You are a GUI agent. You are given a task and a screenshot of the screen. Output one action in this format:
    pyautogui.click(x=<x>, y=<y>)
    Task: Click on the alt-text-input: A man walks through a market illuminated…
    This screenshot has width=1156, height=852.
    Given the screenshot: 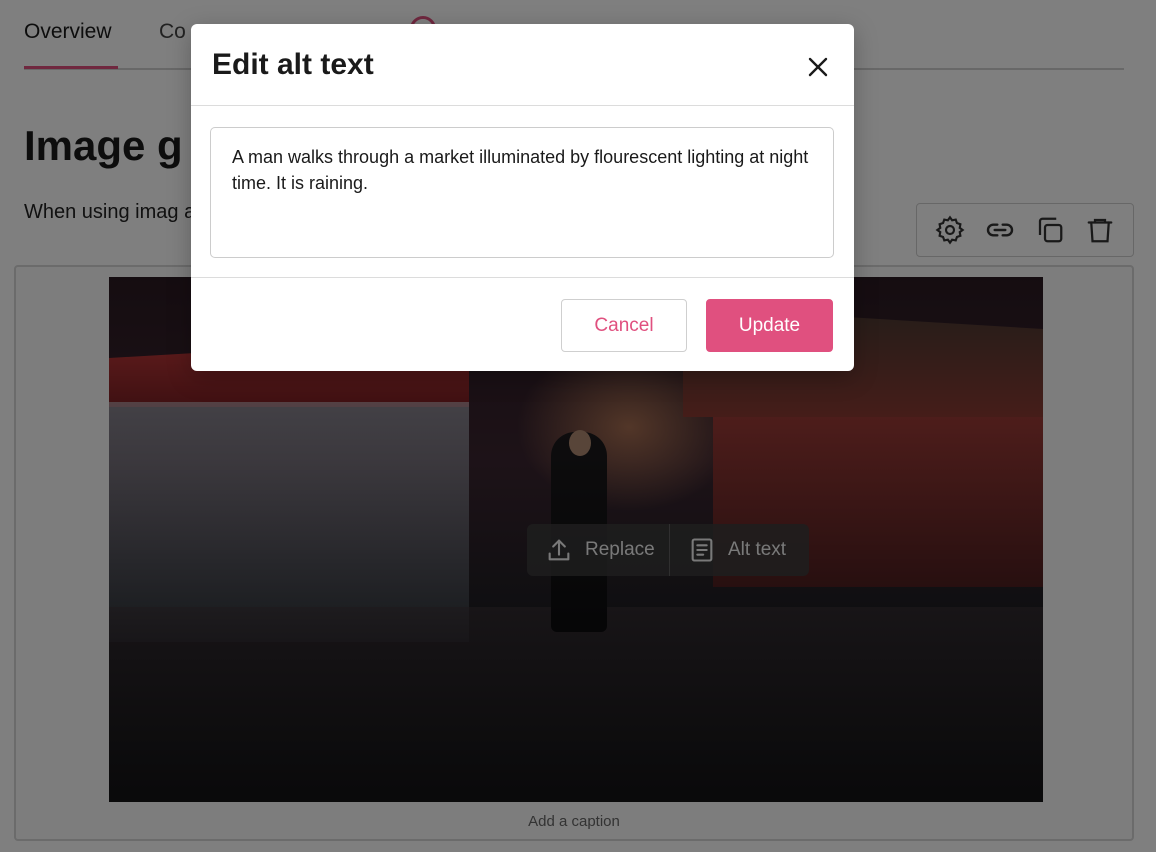 What is the action you would take?
    pyautogui.click(x=522, y=192)
    